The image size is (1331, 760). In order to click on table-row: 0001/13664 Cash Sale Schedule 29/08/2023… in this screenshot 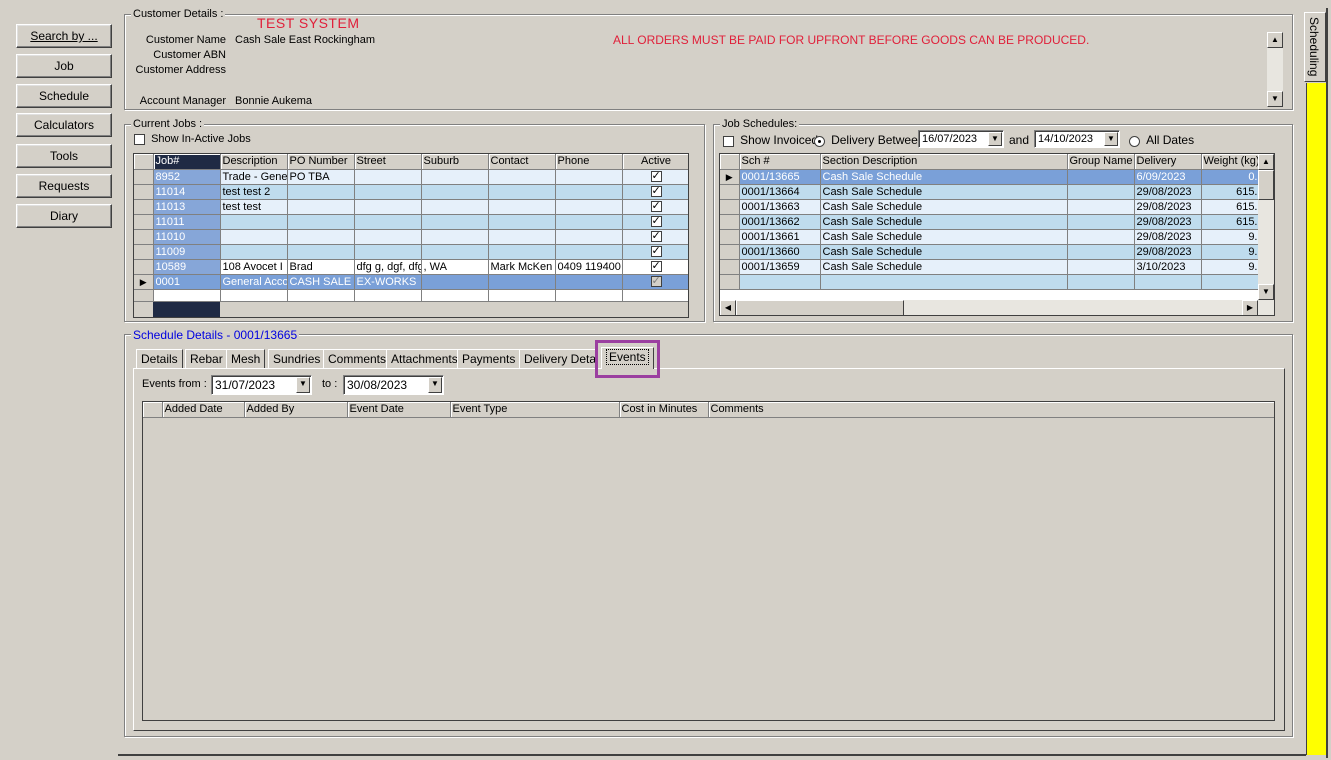, I will do `click(990, 192)`.